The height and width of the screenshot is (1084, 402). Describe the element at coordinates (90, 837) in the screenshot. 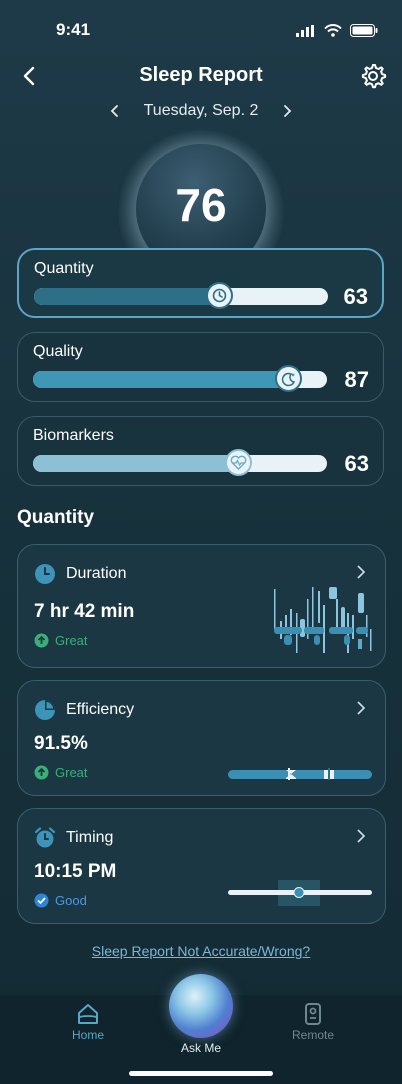

I see `timing-label: Timing` at that location.